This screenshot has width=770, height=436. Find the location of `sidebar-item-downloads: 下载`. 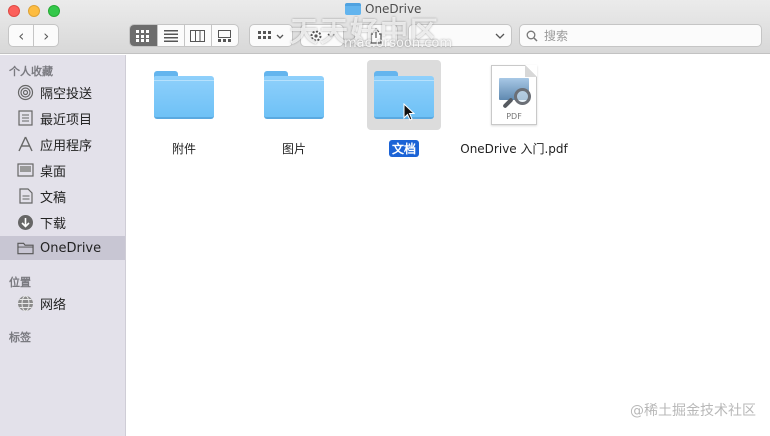

sidebar-item-downloads: 下载 is located at coordinates (62, 222).